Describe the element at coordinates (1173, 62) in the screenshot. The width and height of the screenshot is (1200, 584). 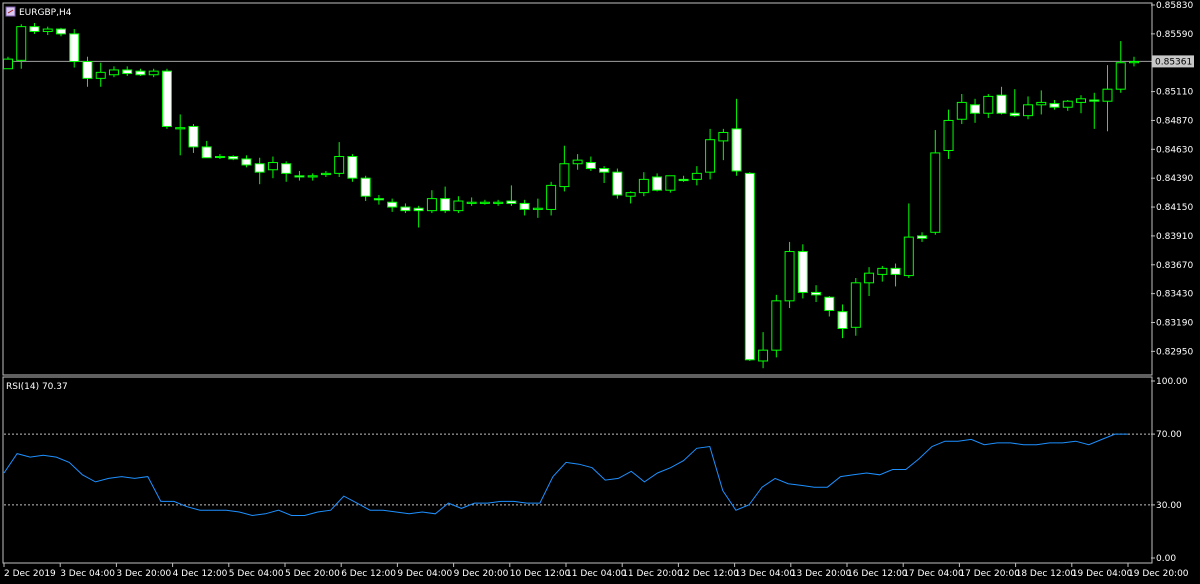
I see `current-price-label: 0.85361` at that location.